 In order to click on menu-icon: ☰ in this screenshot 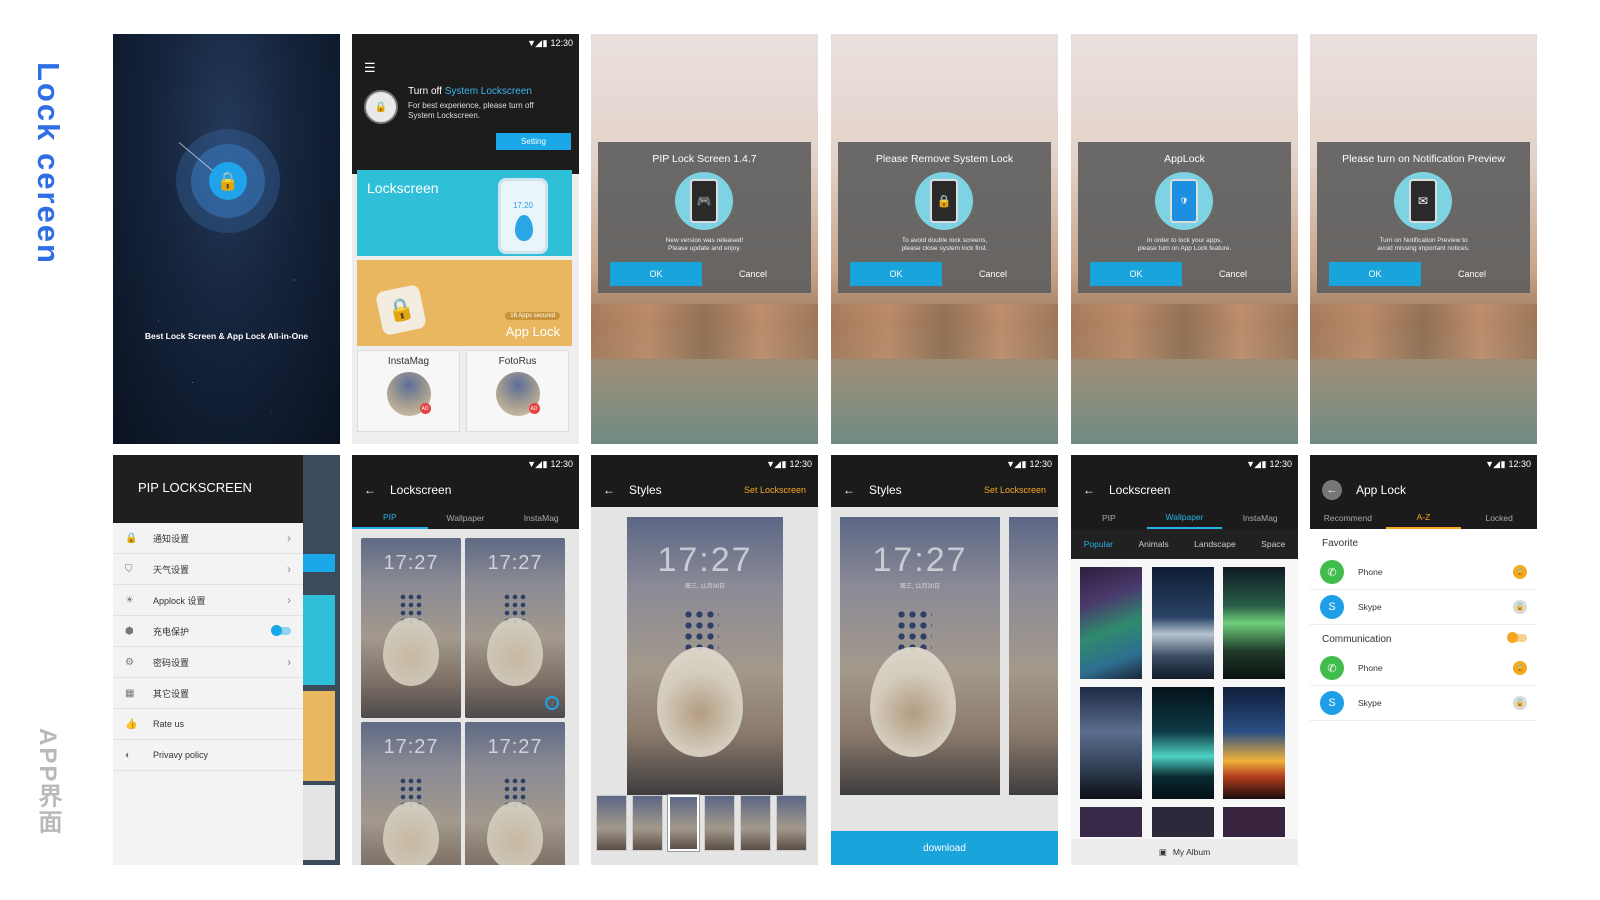, I will do `click(370, 68)`.